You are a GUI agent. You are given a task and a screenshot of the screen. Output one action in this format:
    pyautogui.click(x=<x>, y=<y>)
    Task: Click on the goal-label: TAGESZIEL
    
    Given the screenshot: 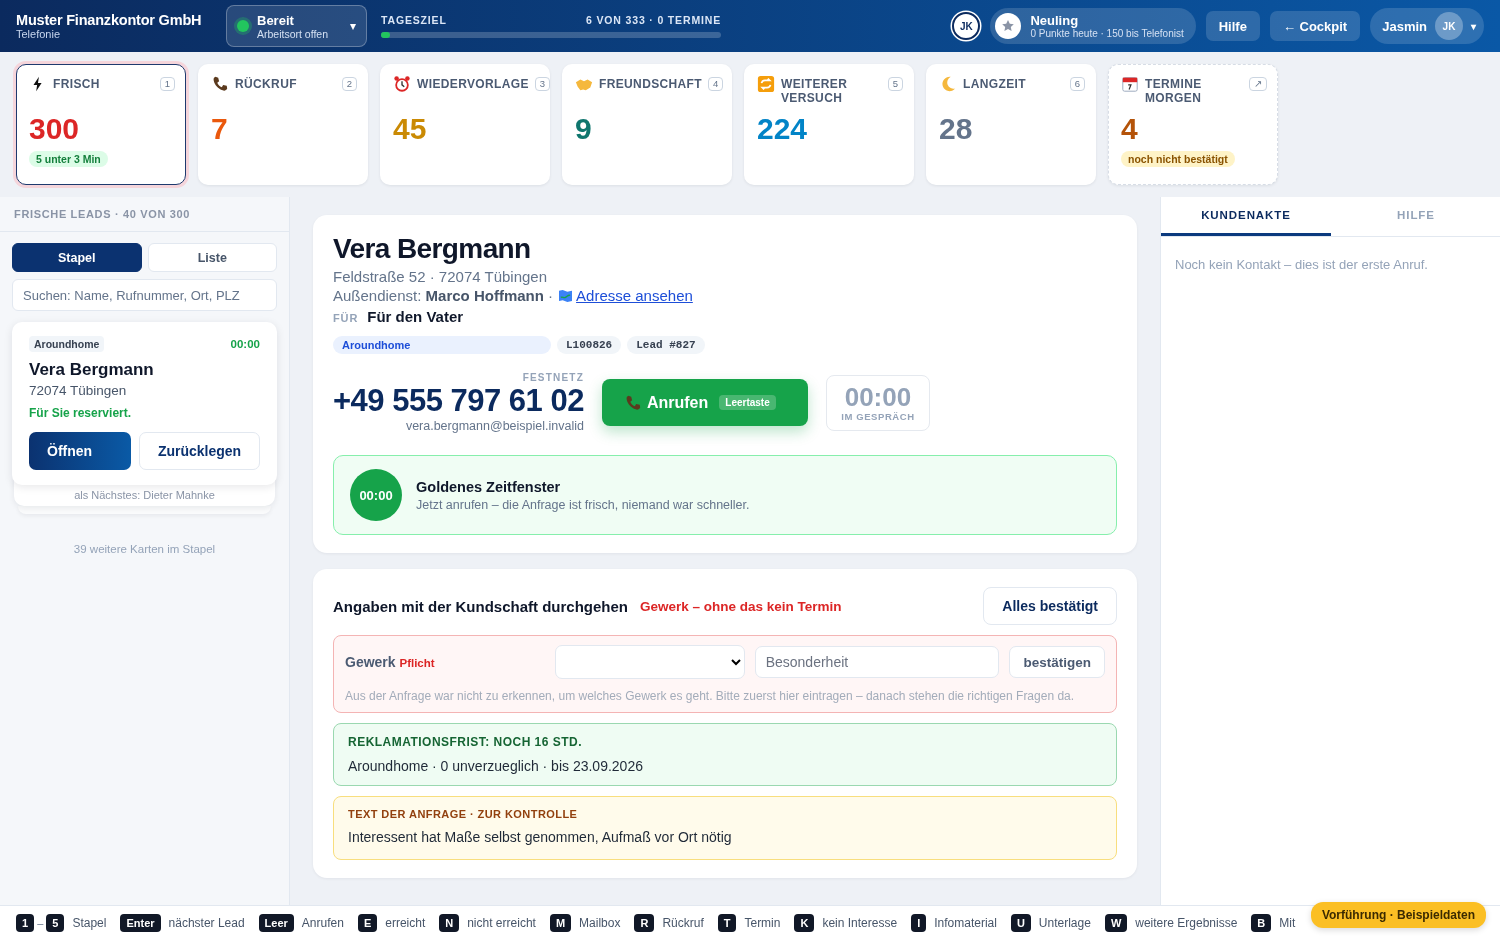 What is the action you would take?
    pyautogui.click(x=414, y=20)
    